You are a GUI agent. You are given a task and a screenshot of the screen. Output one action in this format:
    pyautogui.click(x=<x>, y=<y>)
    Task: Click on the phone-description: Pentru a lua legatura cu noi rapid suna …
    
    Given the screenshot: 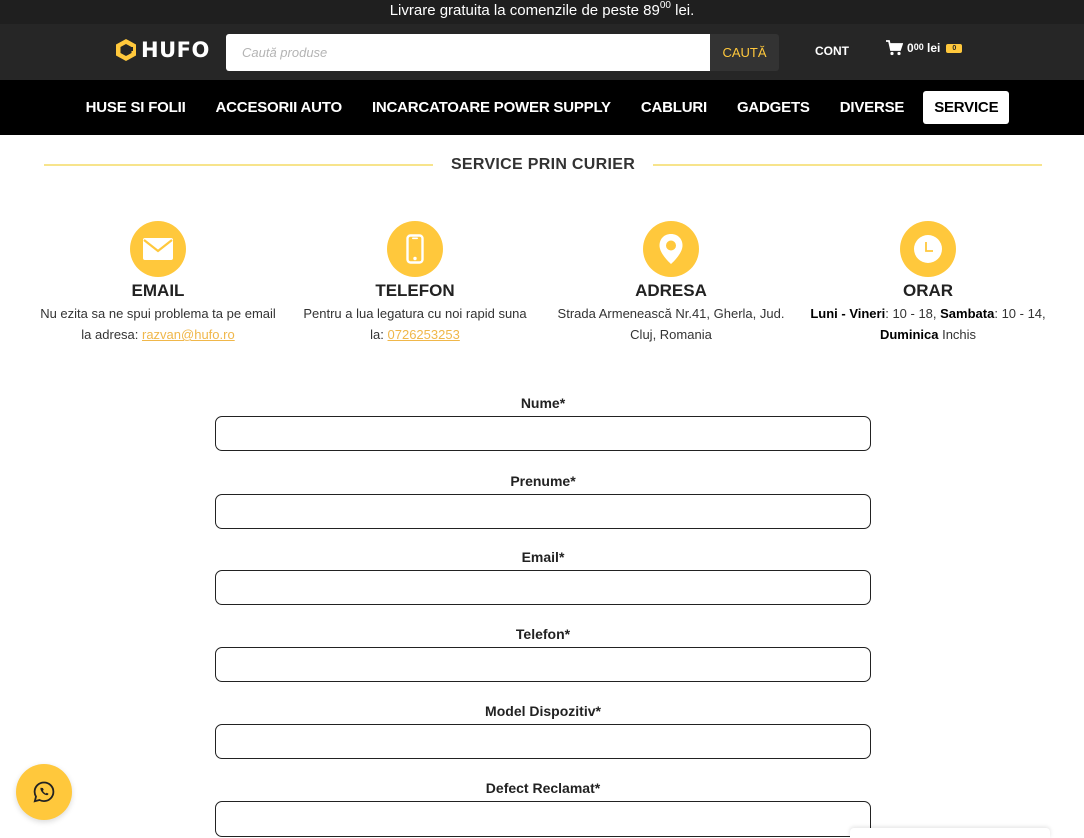 What is the action you would take?
    pyautogui.click(x=415, y=324)
    